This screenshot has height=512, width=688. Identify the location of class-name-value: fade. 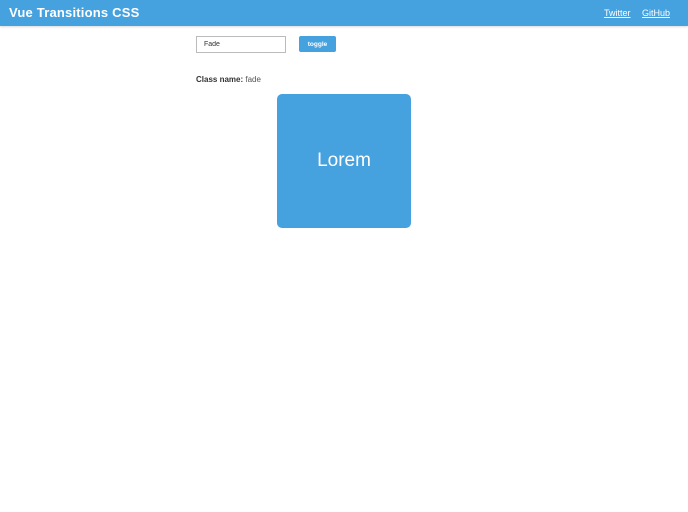
(253, 79).